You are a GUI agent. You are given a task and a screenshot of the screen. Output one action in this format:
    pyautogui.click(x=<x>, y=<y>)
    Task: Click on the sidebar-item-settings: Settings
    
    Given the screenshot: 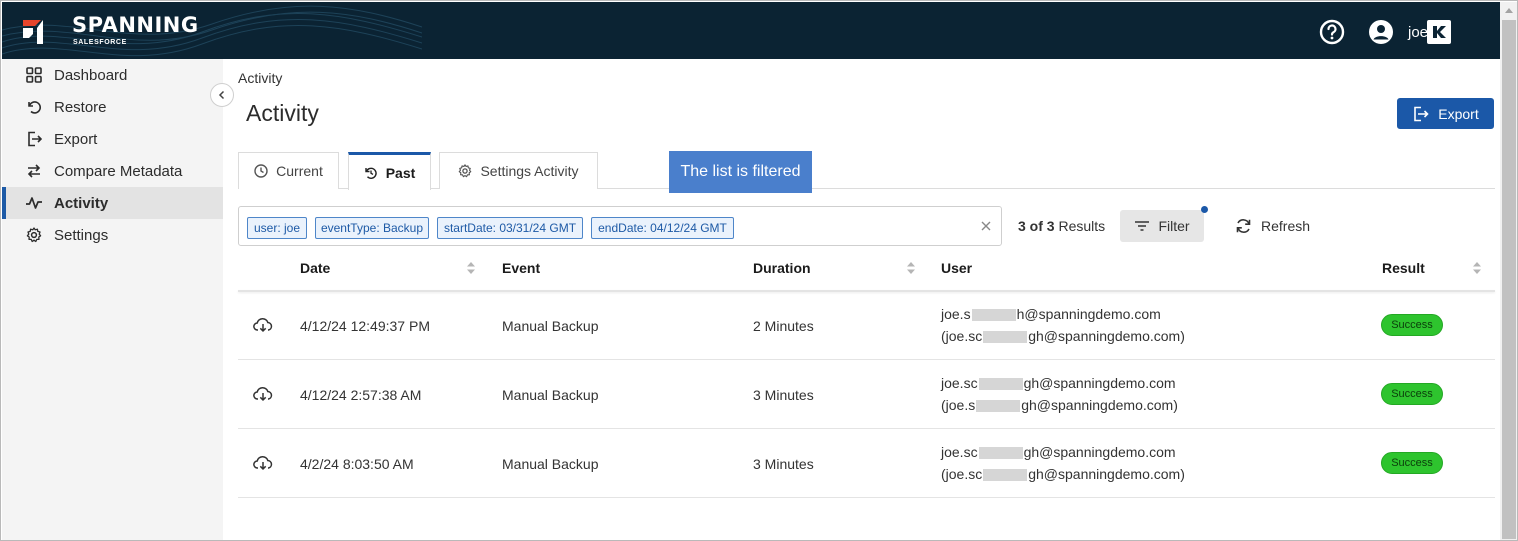 What is the action you would take?
    pyautogui.click(x=112, y=235)
    